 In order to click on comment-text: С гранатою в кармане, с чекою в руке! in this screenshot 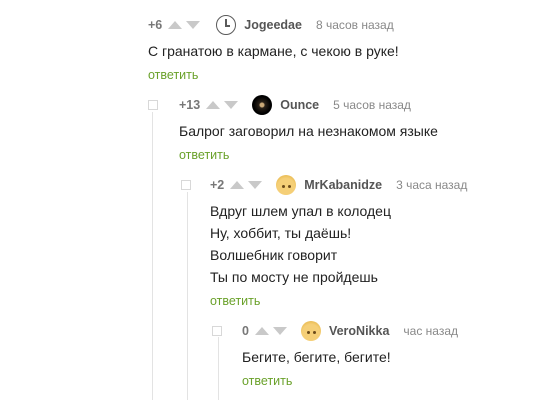, I will do `click(273, 51)`.